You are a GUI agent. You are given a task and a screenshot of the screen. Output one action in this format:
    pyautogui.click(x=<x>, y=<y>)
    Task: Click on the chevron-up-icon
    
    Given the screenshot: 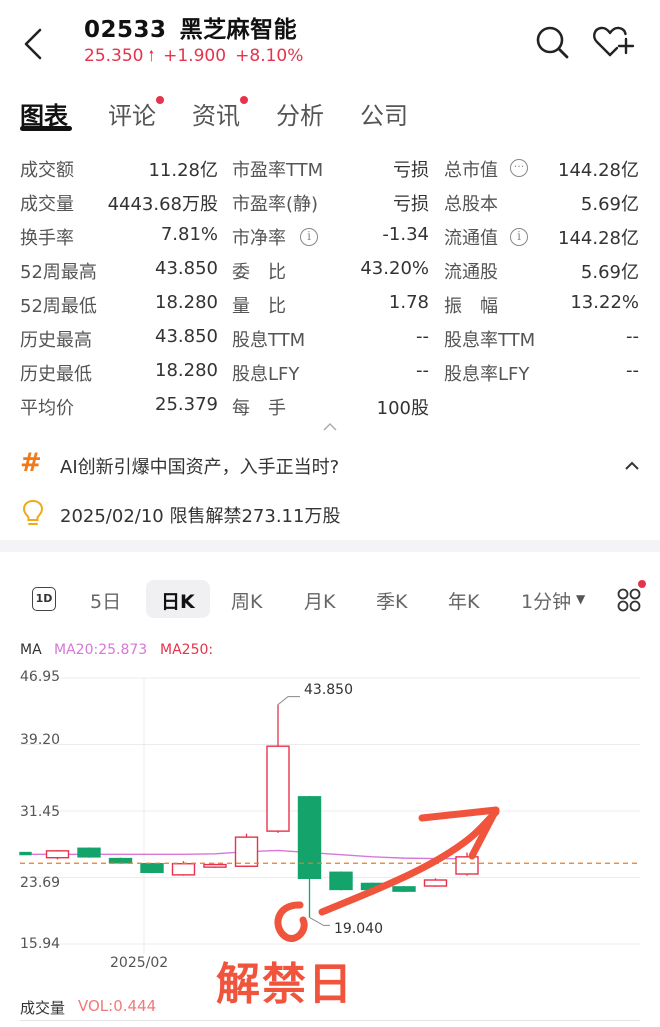 What is the action you would take?
    pyautogui.click(x=330, y=427)
    